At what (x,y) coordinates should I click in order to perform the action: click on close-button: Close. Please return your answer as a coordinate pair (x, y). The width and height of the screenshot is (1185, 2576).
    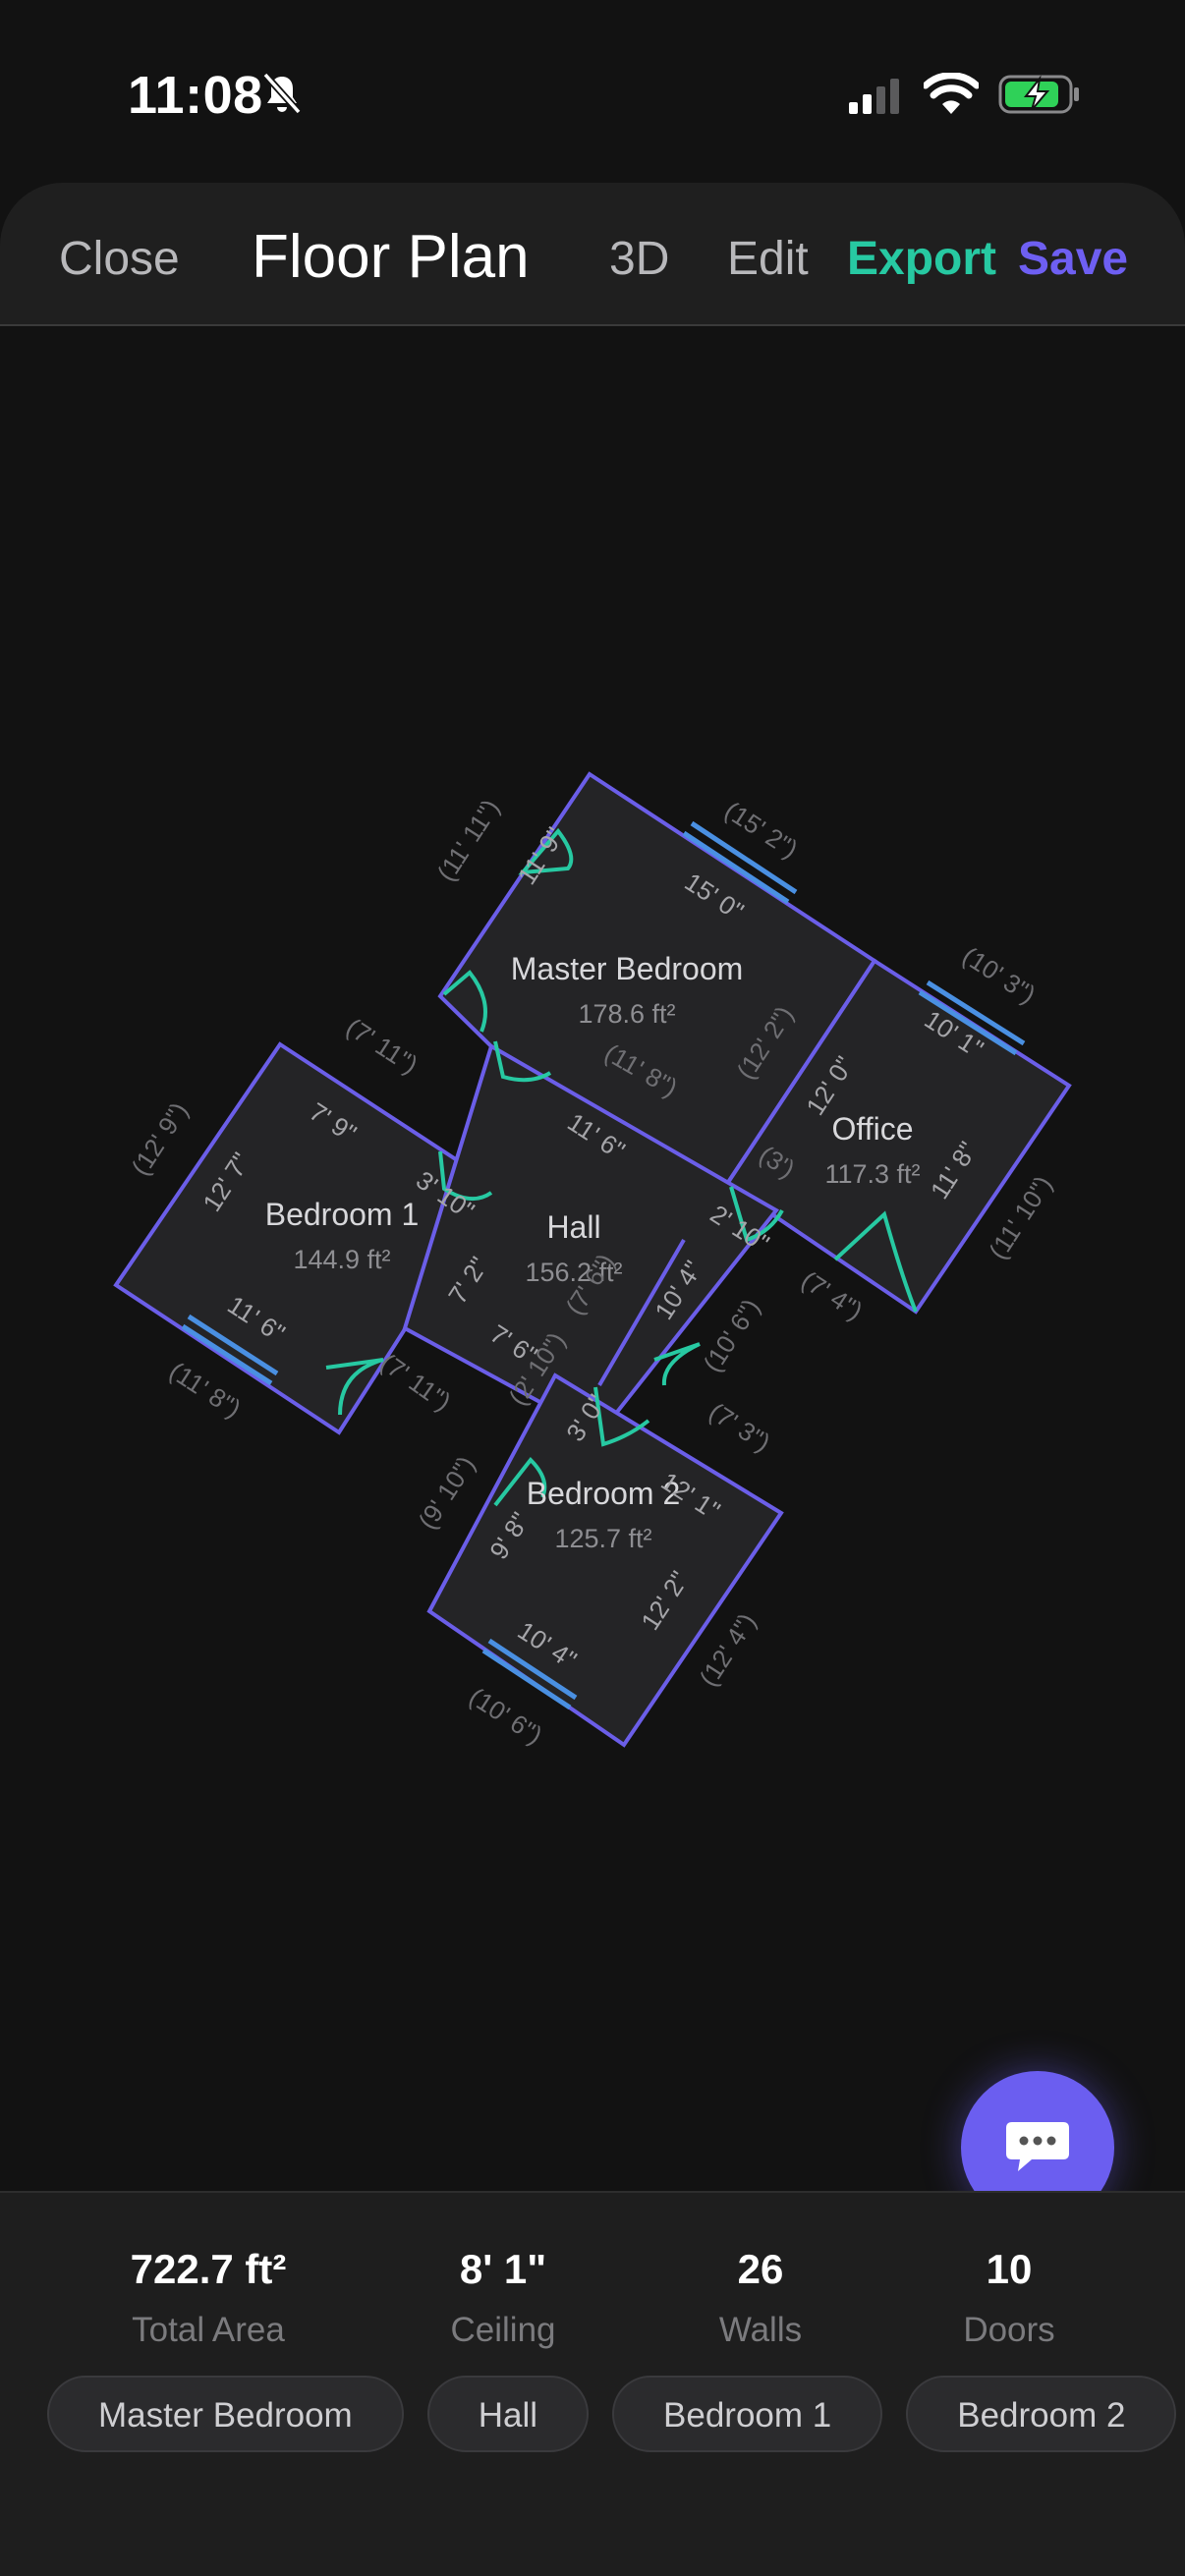
    Looking at the image, I should click on (120, 259).